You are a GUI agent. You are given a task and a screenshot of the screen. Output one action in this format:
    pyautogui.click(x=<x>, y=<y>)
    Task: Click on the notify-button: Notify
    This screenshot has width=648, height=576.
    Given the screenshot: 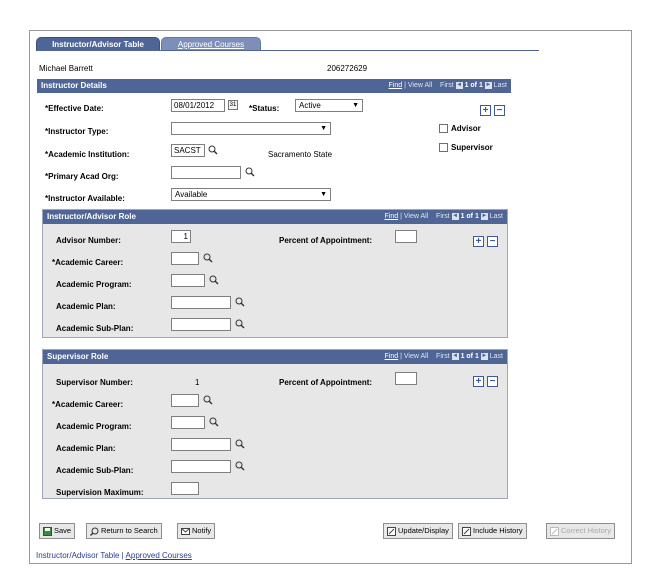 What is the action you would take?
    pyautogui.click(x=196, y=531)
    